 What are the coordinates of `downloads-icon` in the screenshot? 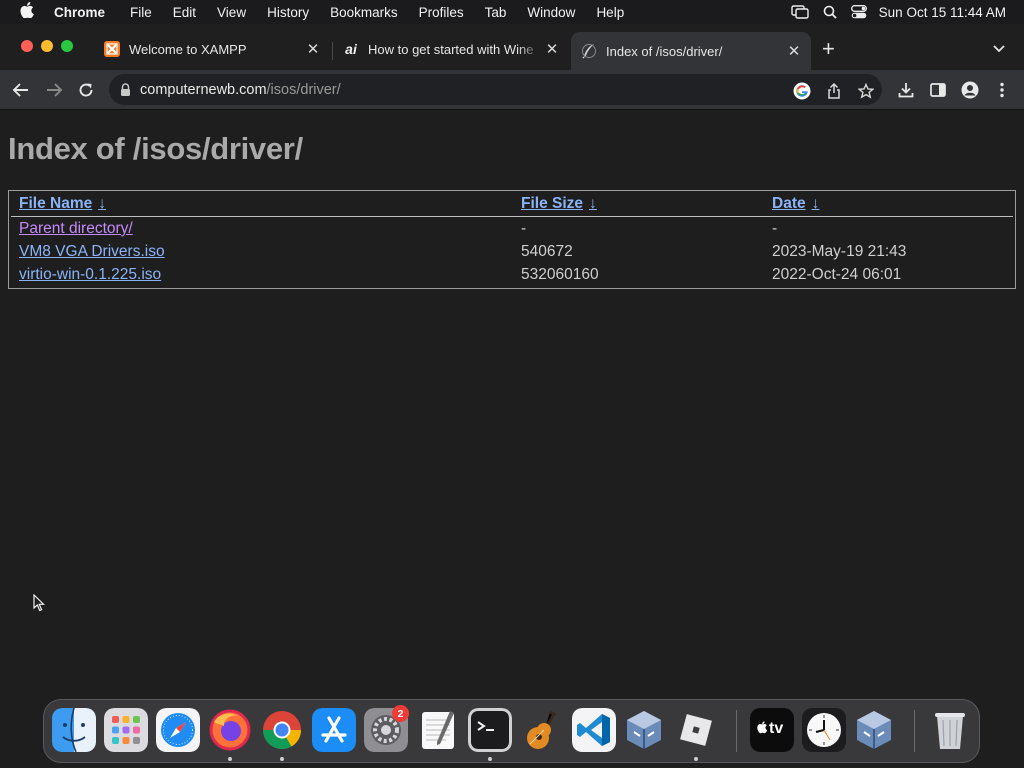 It's located at (906, 90).